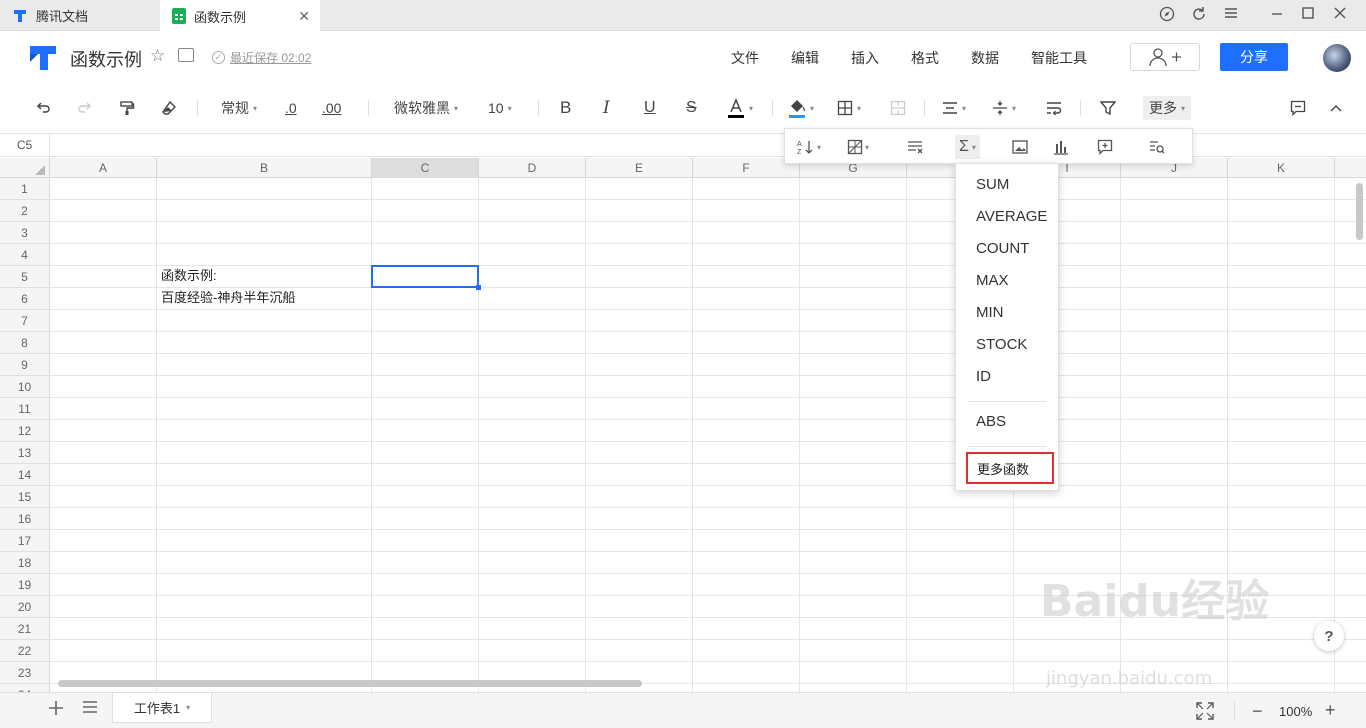  What do you see at coordinates (1054, 108) in the screenshot?
I see `text-wrap-icon` at bounding box center [1054, 108].